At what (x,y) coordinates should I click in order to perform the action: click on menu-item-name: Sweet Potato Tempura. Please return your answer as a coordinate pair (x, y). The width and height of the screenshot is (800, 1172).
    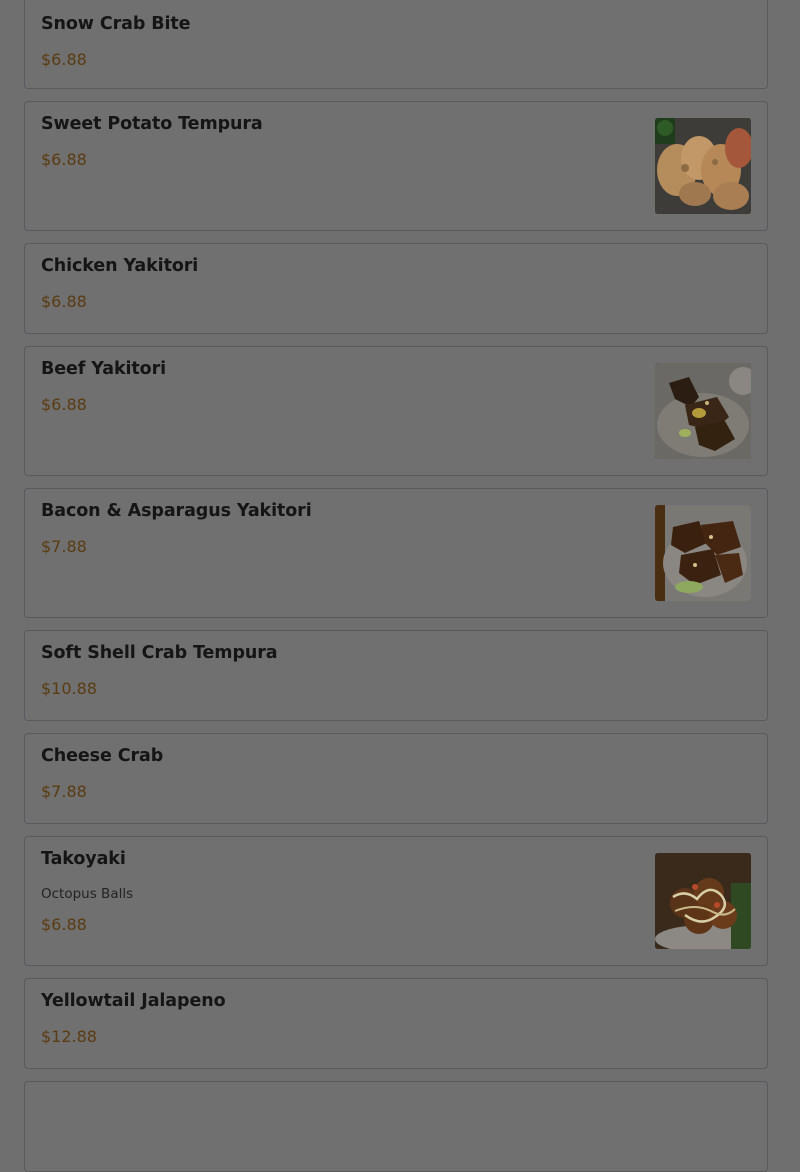
    Looking at the image, I should click on (152, 124).